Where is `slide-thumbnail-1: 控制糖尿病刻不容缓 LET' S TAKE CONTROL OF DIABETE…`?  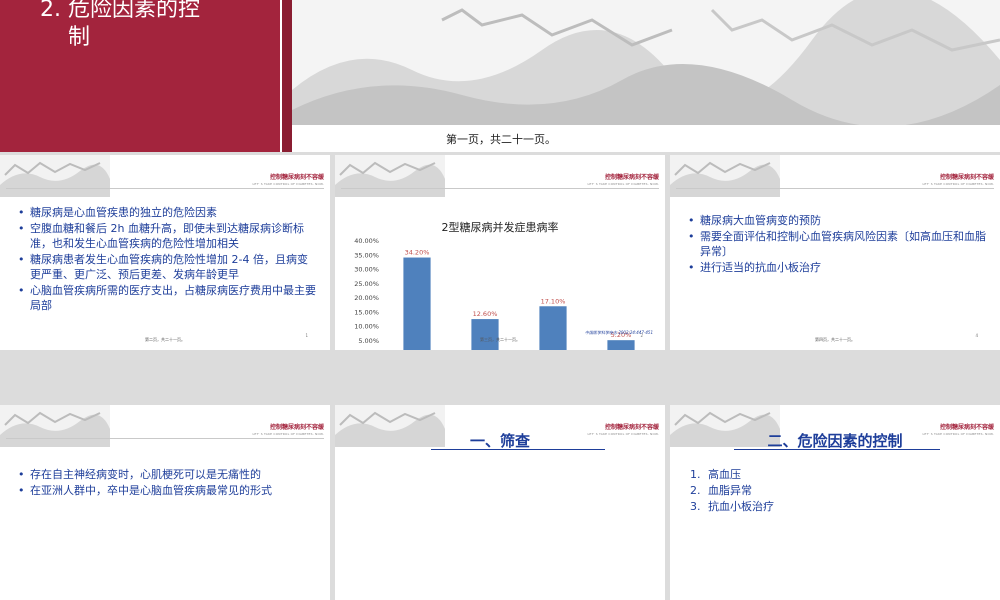 slide-thumbnail-1: 控制糖尿病刻不容缓 LET' S TAKE CONTROL OF DIABETE… is located at coordinates (165, 252).